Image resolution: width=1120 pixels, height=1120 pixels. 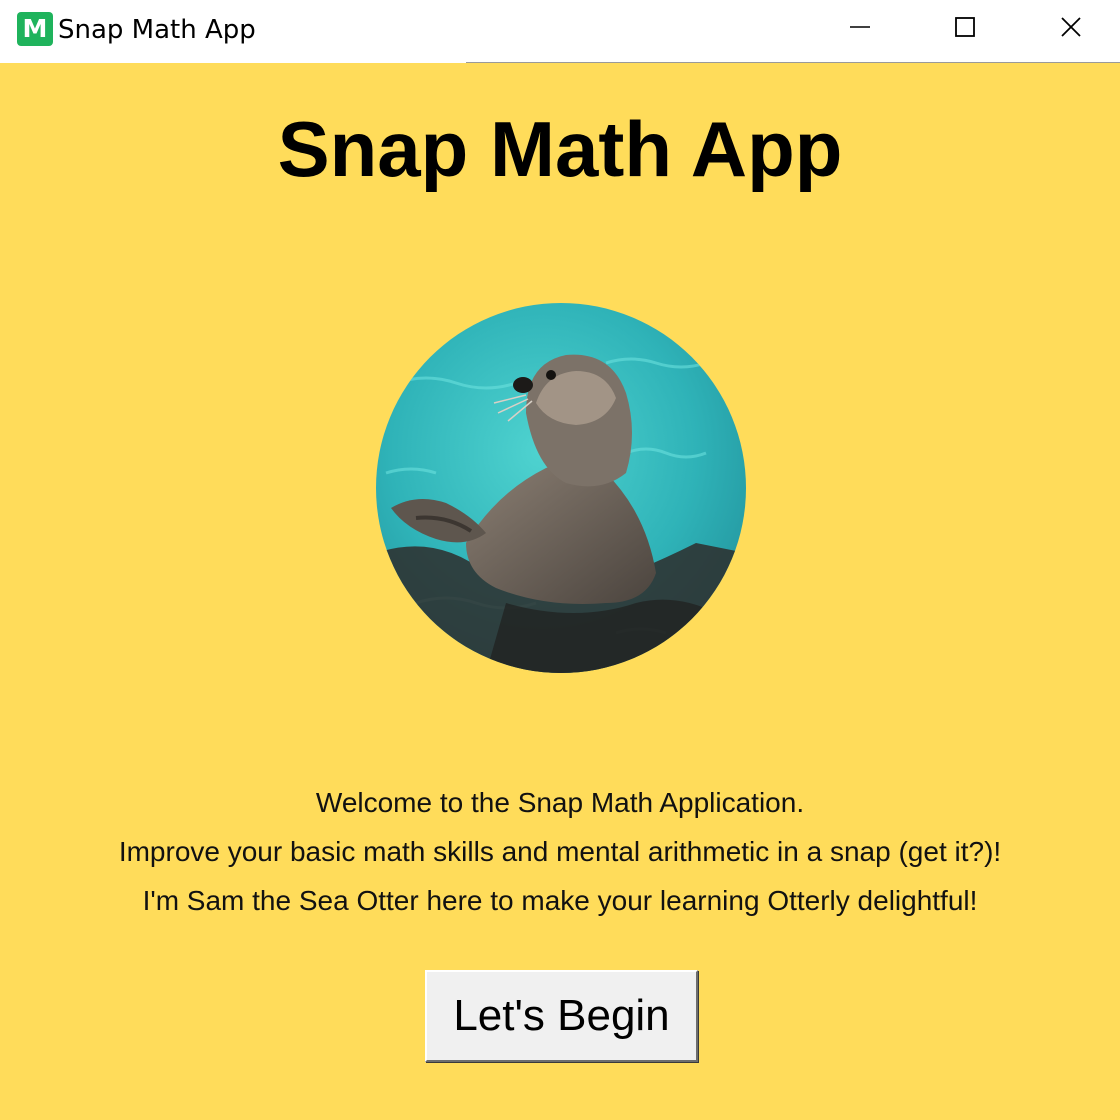 I want to click on maximize-button, so click(x=965, y=27).